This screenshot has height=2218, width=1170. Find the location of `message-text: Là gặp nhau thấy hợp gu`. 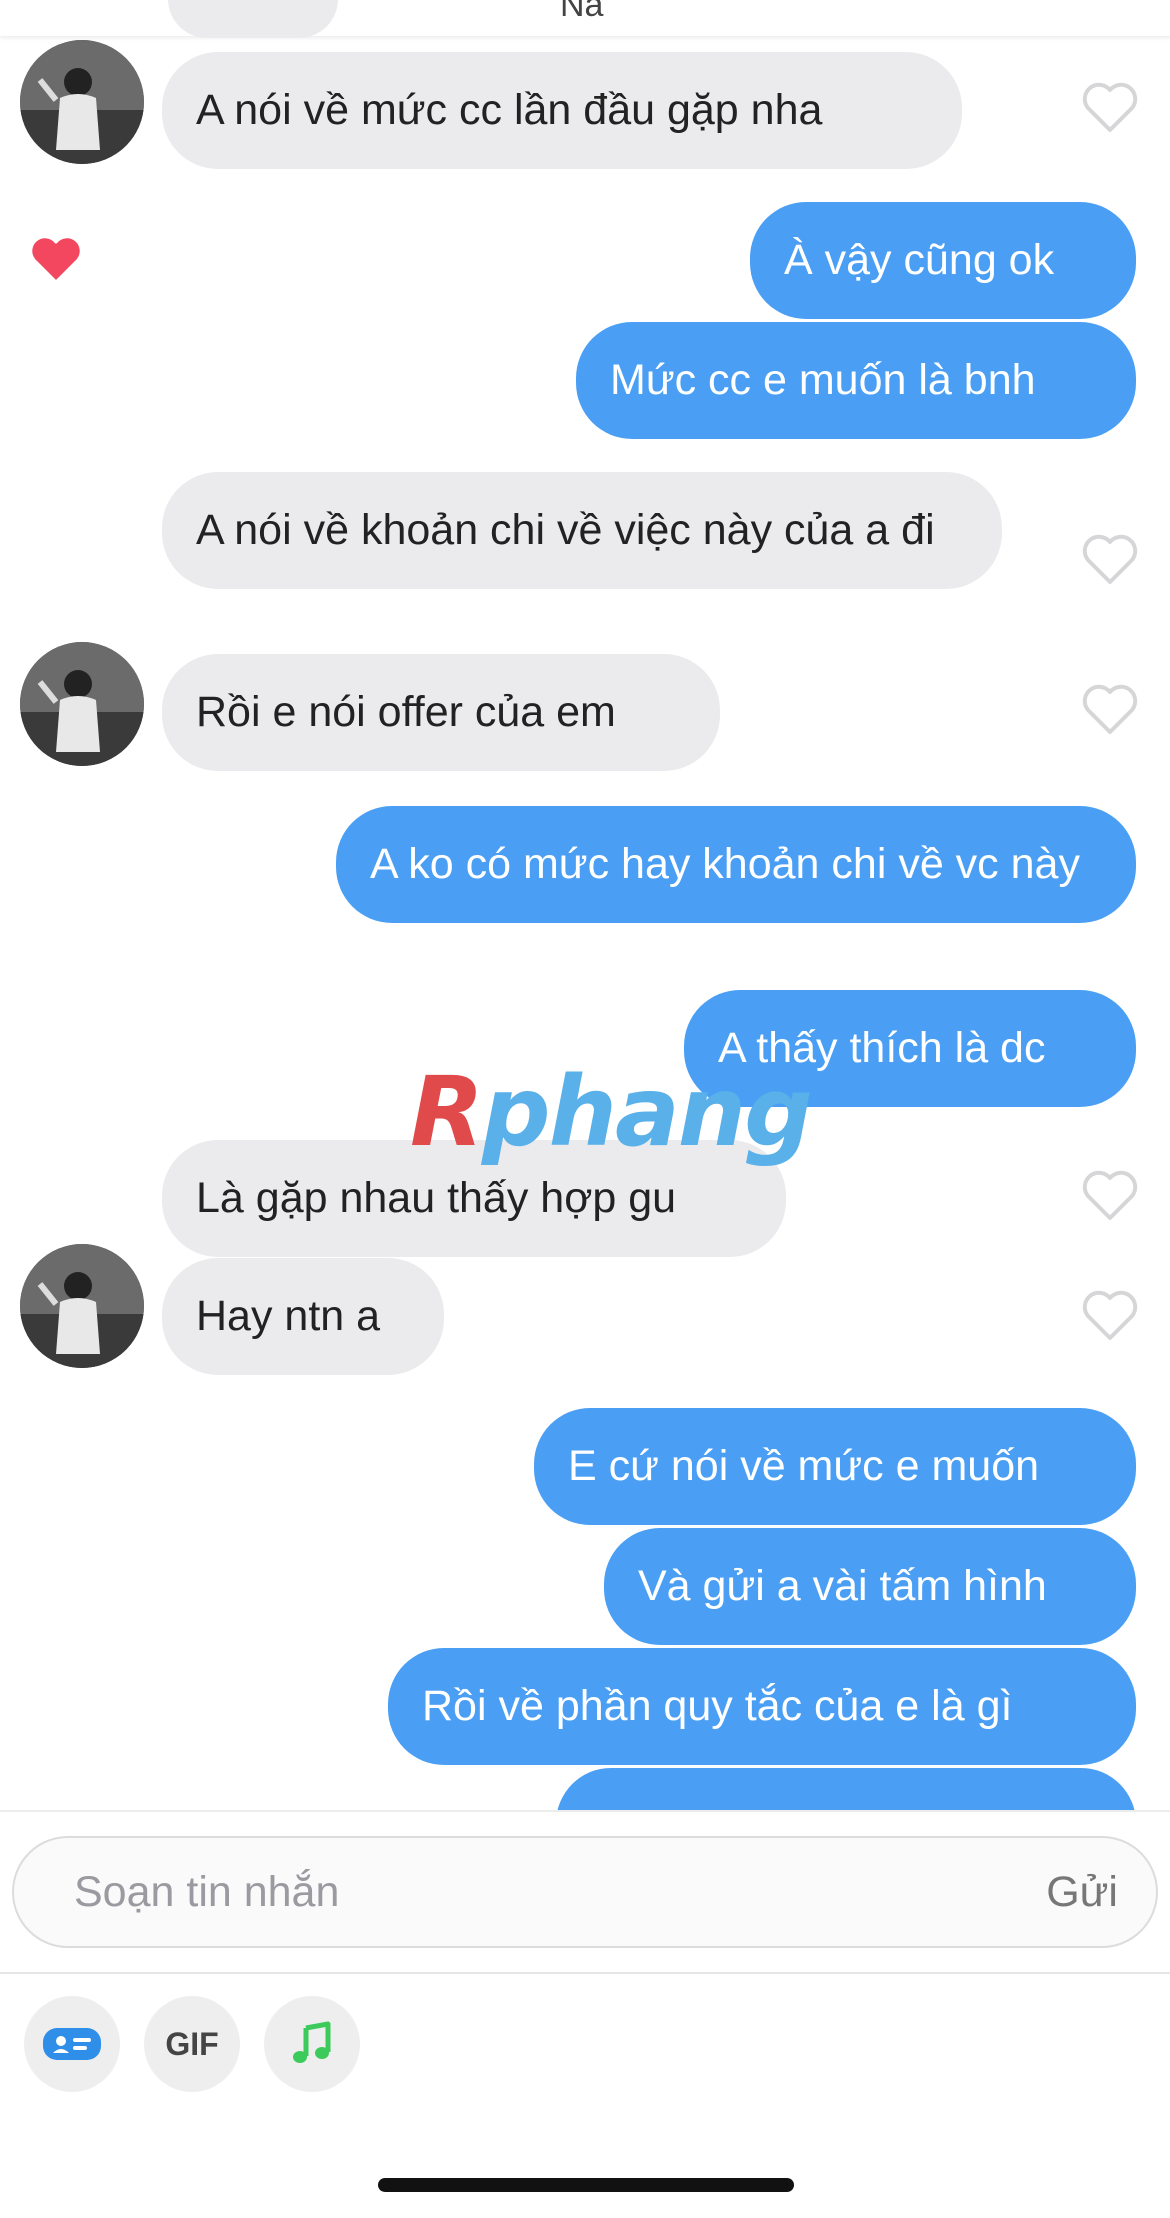

message-text: Là gặp nhau thấy hợp gu is located at coordinates (436, 1198).